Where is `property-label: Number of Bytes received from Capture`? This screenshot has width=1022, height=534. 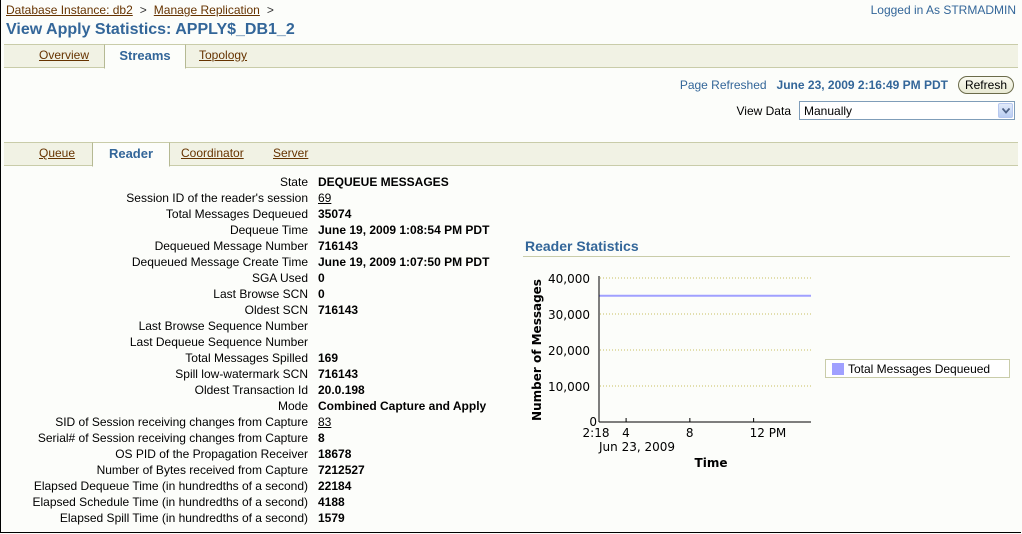
property-label: Number of Bytes received from Capture is located at coordinates (202, 470).